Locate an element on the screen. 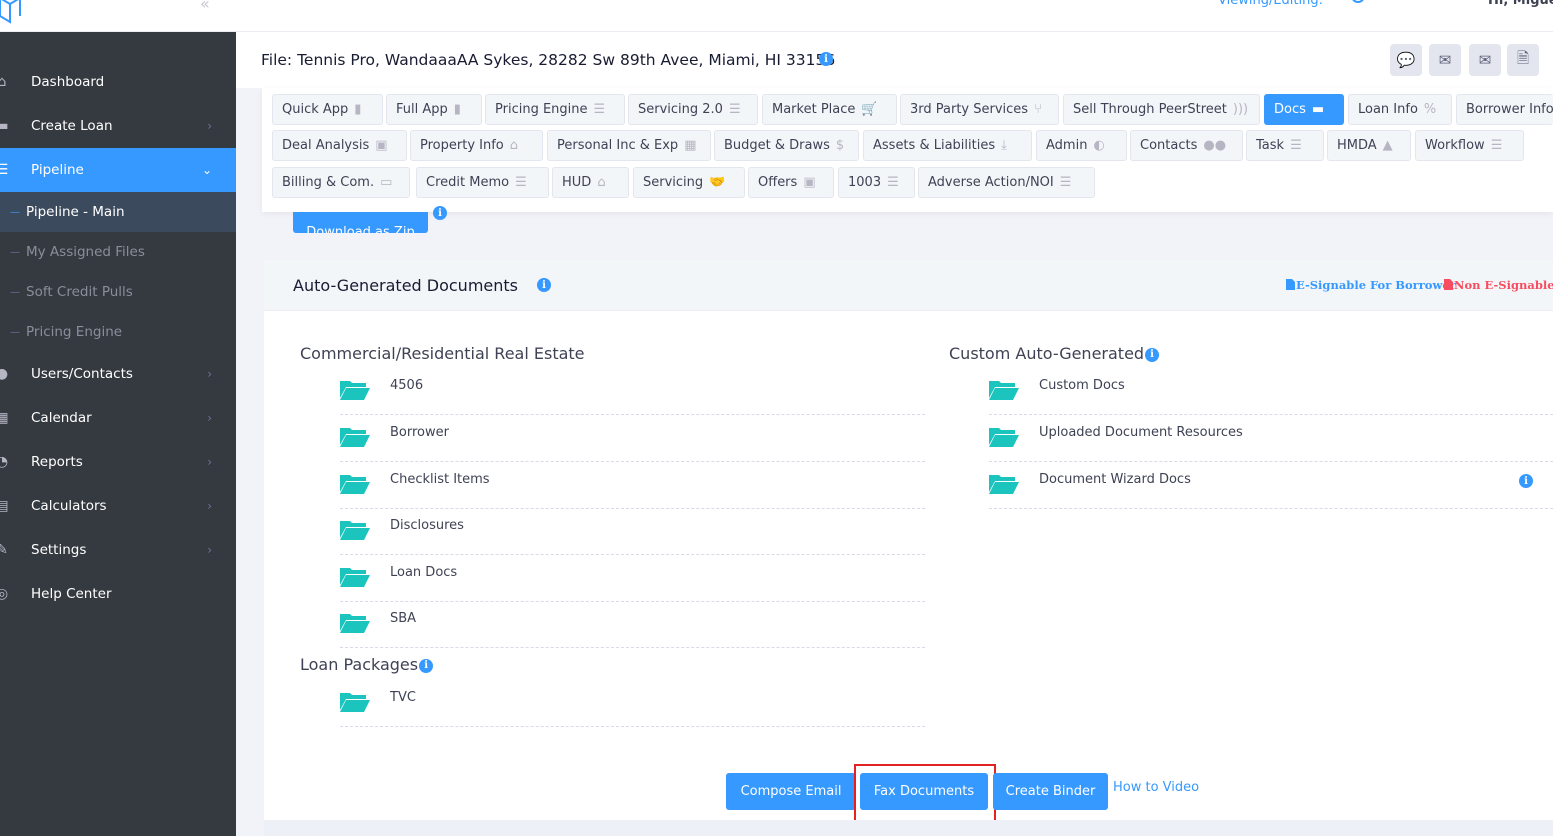  create-binder-button: Create Binder is located at coordinates (1050, 791).